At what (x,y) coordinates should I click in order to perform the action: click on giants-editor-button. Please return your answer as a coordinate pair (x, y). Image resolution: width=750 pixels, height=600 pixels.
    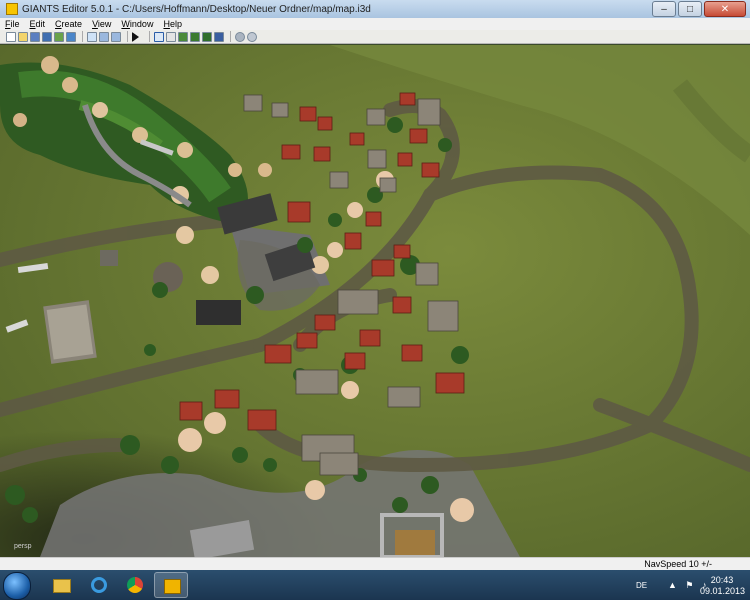
    Looking at the image, I should click on (171, 585).